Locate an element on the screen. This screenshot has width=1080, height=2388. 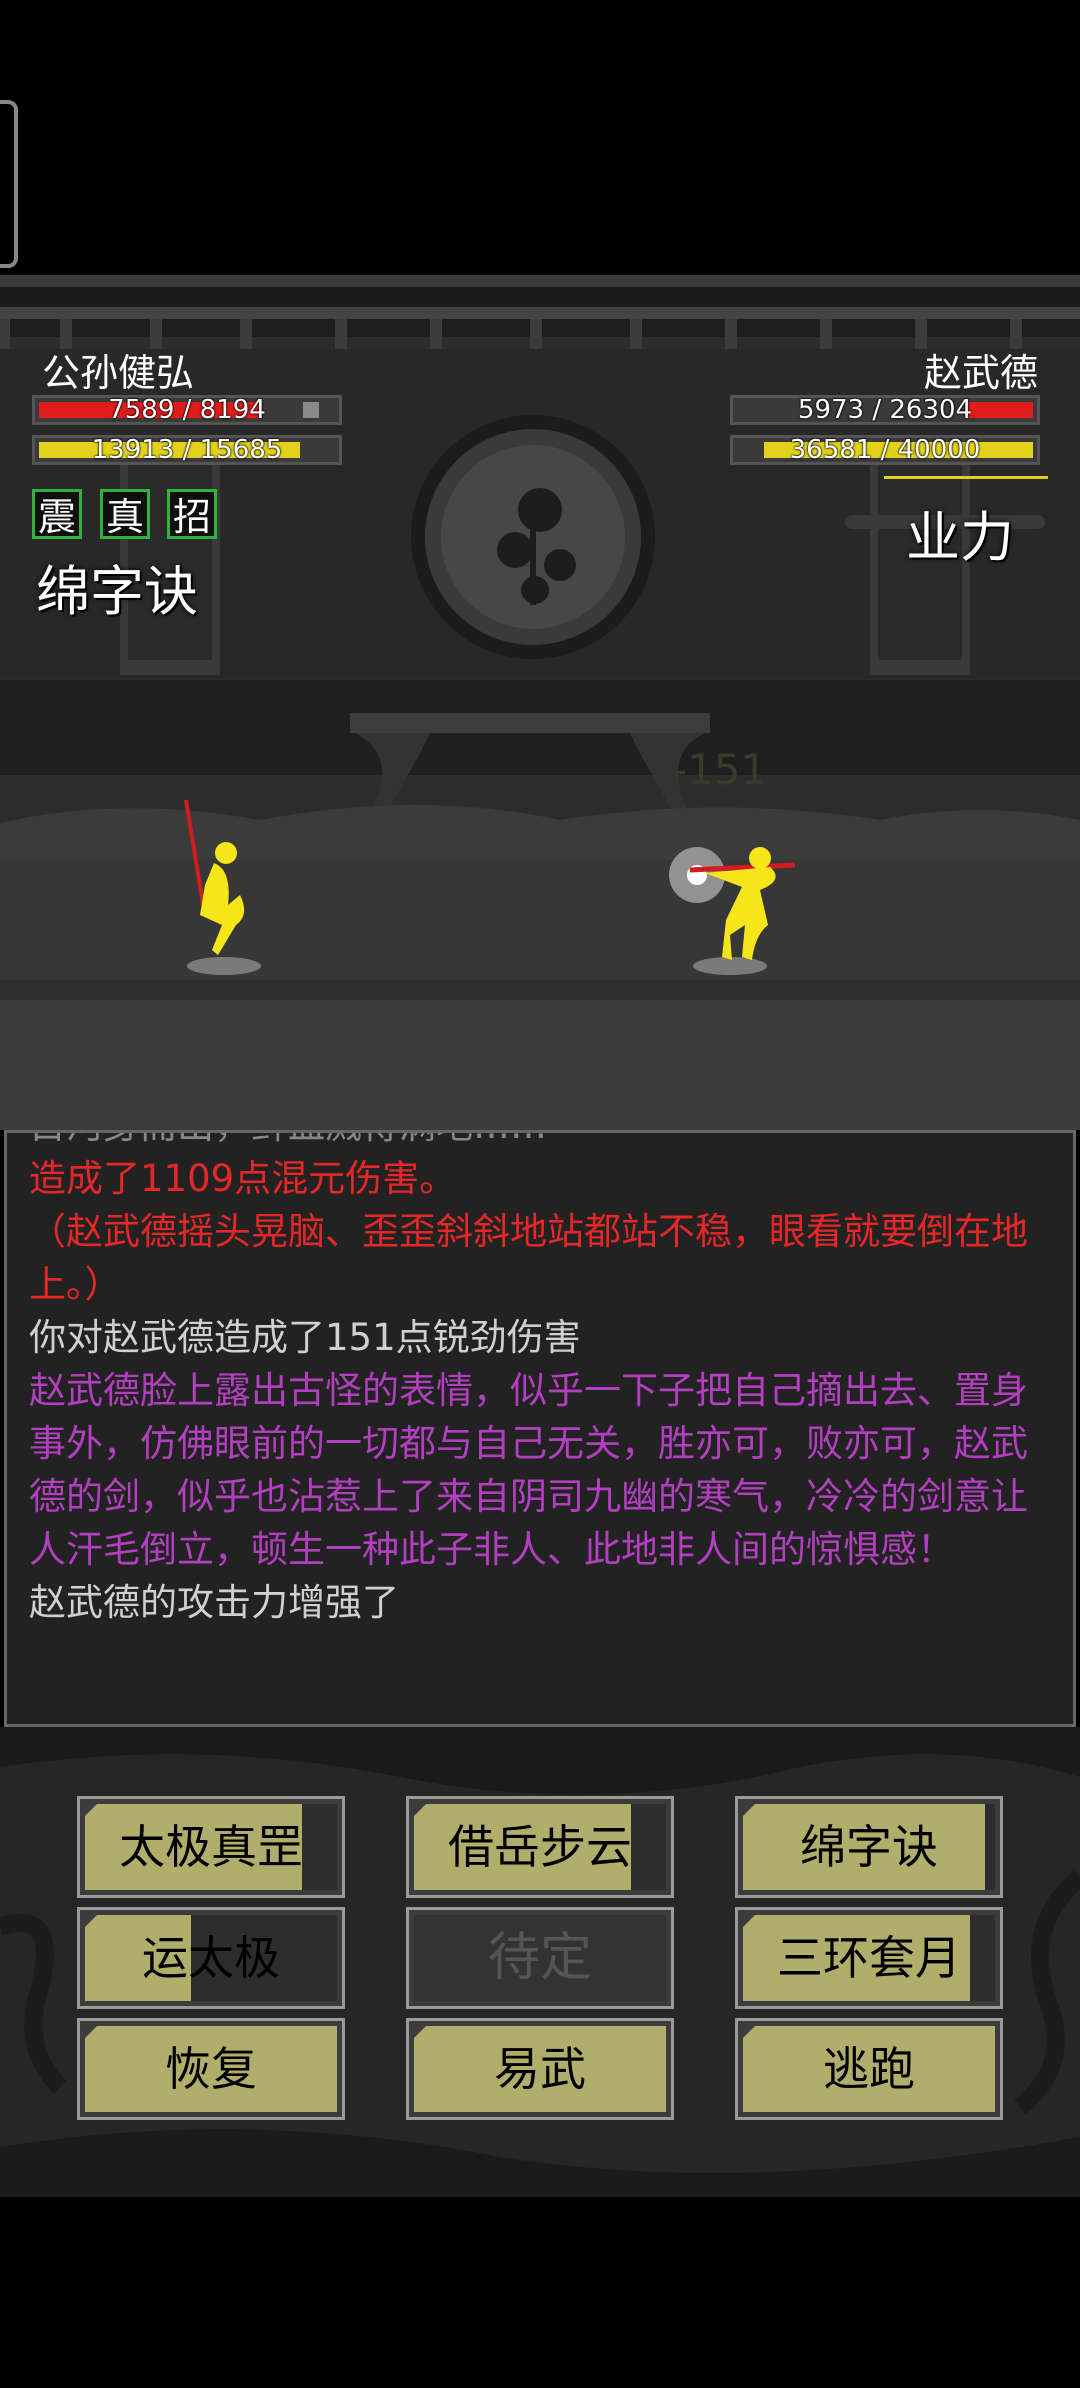
back-handle is located at coordinates (9, 184).